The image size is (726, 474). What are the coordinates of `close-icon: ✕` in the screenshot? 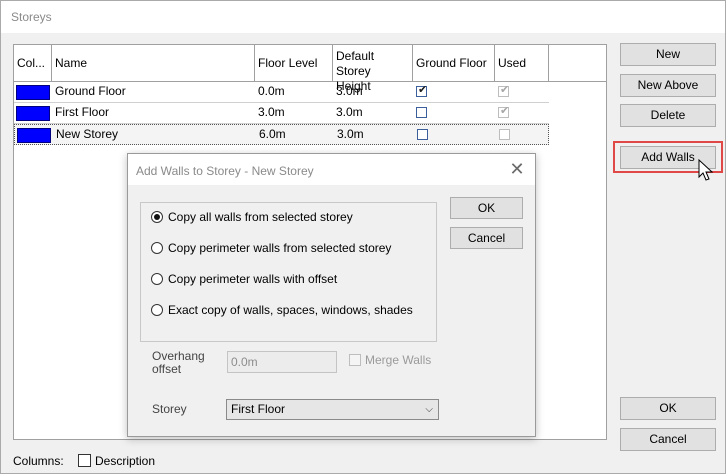 It's located at (517, 169).